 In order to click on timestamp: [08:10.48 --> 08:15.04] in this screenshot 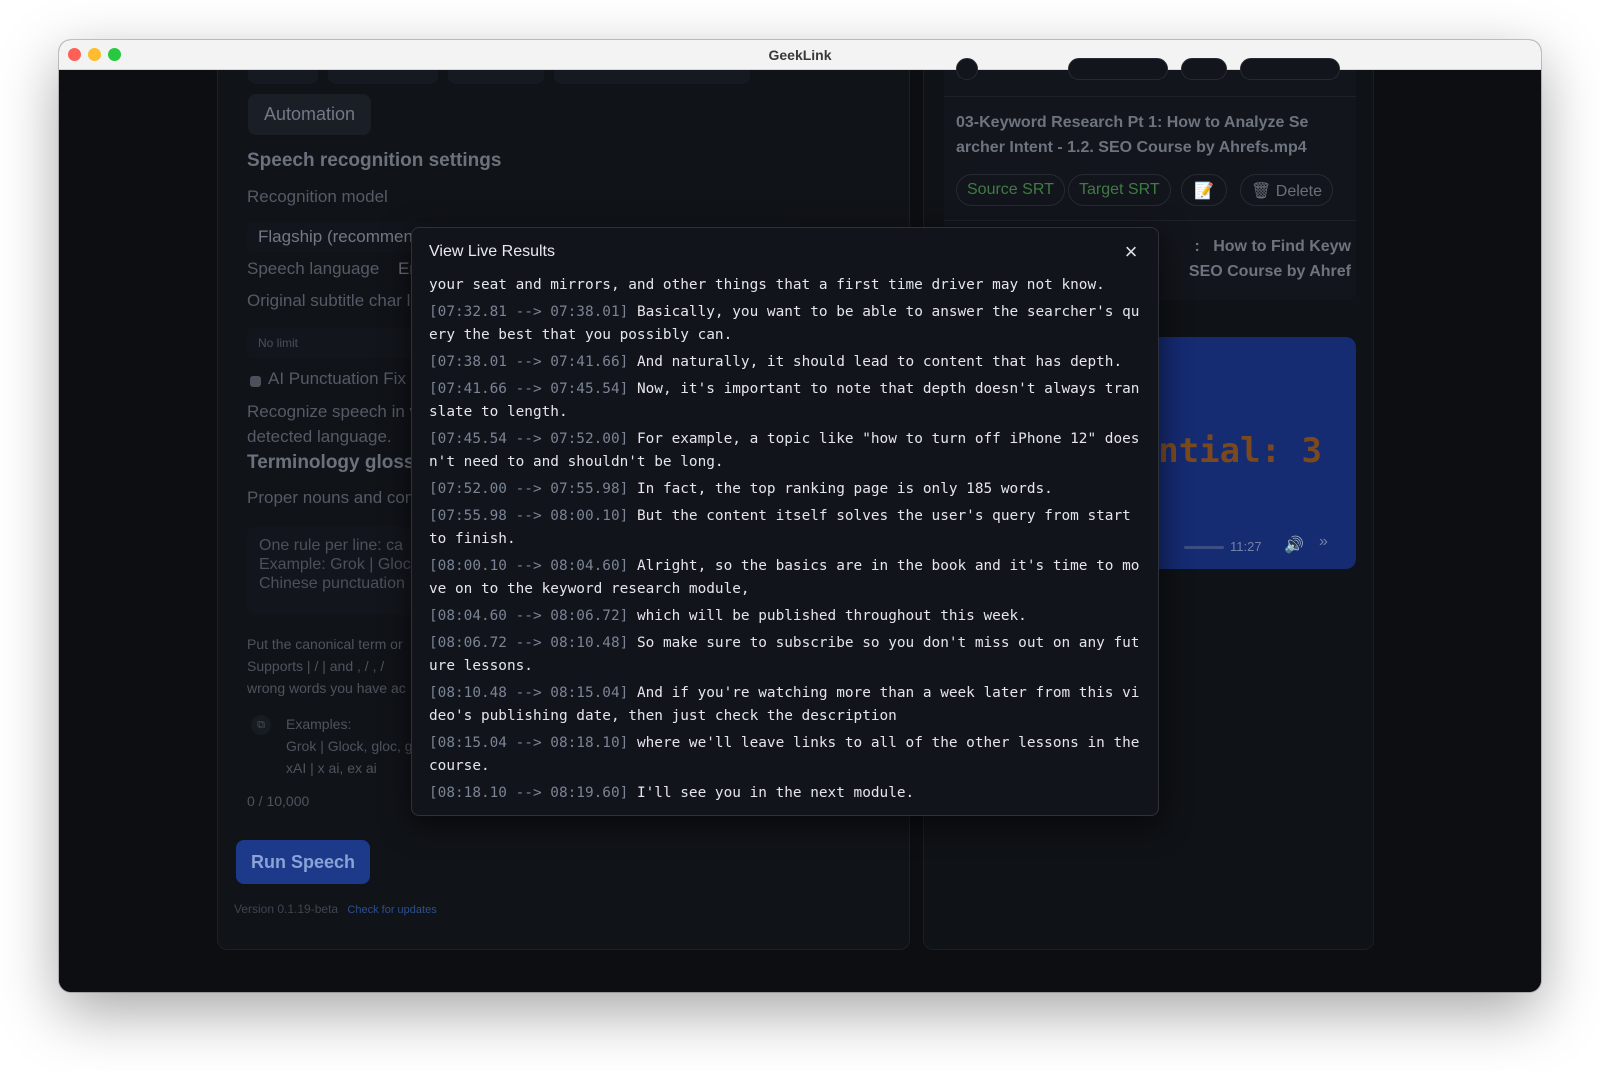, I will do `click(529, 693)`.